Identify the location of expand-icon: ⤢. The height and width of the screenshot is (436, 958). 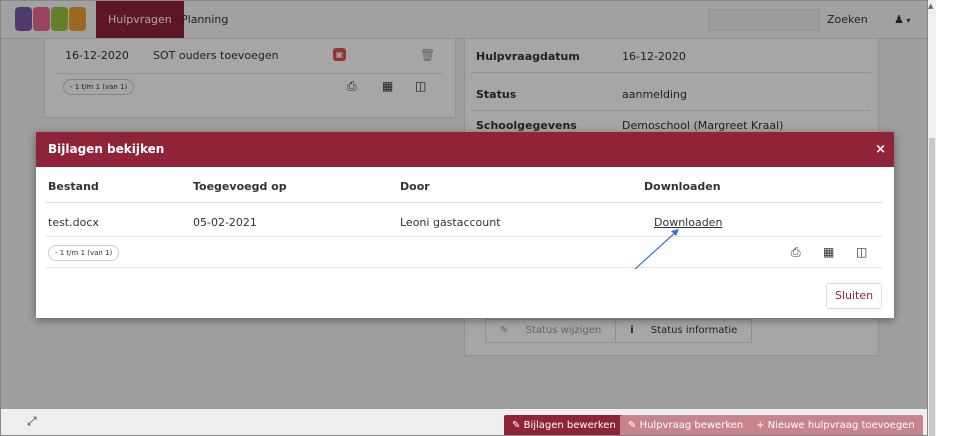
(32, 421).